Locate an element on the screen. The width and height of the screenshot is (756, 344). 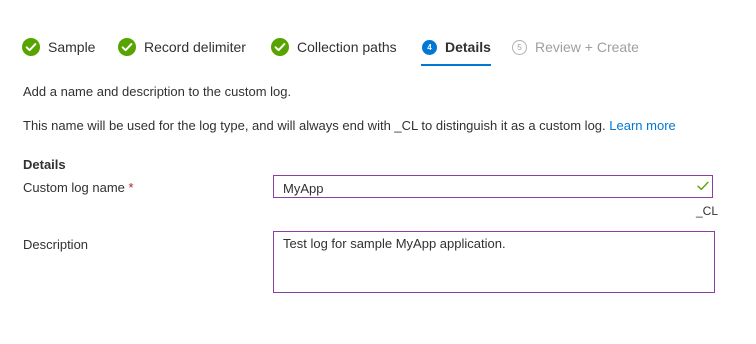
step-number-icon: 4 is located at coordinates (429, 47).